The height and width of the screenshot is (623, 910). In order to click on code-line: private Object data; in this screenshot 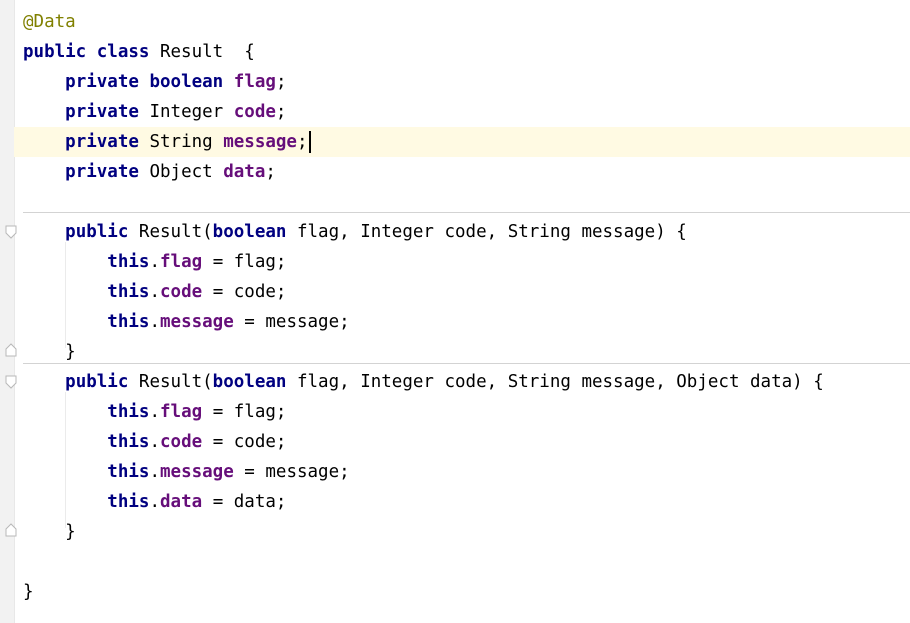, I will do `click(462, 172)`.